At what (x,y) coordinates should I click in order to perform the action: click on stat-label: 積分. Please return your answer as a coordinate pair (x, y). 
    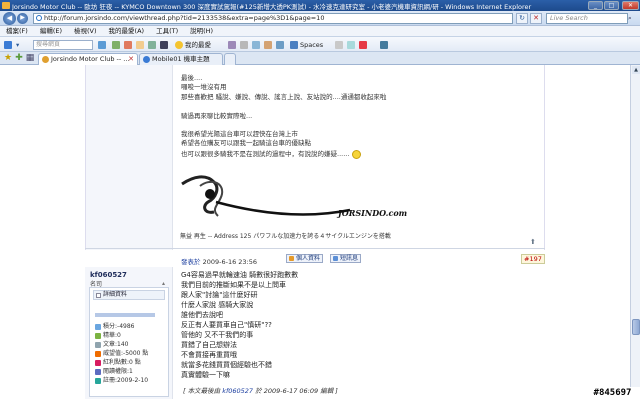
    Looking at the image, I should click on (109, 326).